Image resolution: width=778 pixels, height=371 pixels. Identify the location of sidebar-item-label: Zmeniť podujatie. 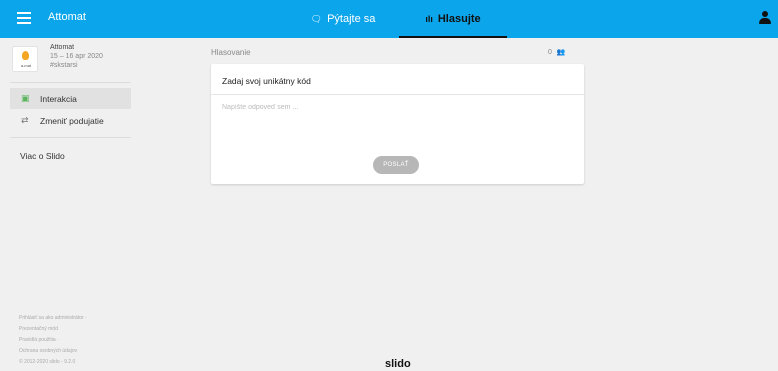
(72, 120).